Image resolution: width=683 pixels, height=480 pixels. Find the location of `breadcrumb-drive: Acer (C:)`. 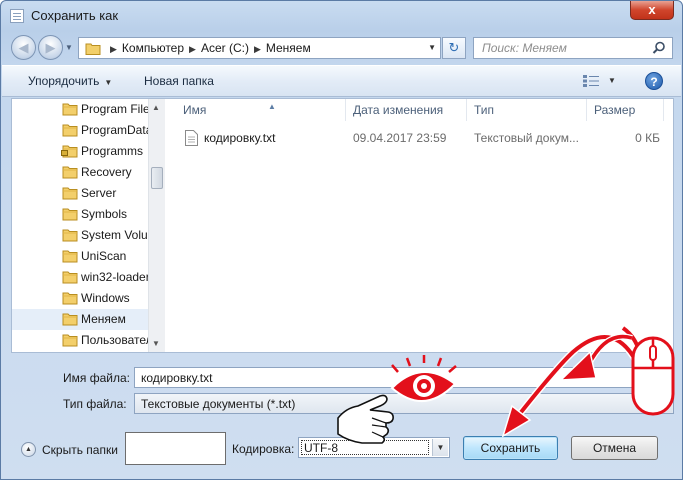

breadcrumb-drive: Acer (C:) is located at coordinates (225, 48).